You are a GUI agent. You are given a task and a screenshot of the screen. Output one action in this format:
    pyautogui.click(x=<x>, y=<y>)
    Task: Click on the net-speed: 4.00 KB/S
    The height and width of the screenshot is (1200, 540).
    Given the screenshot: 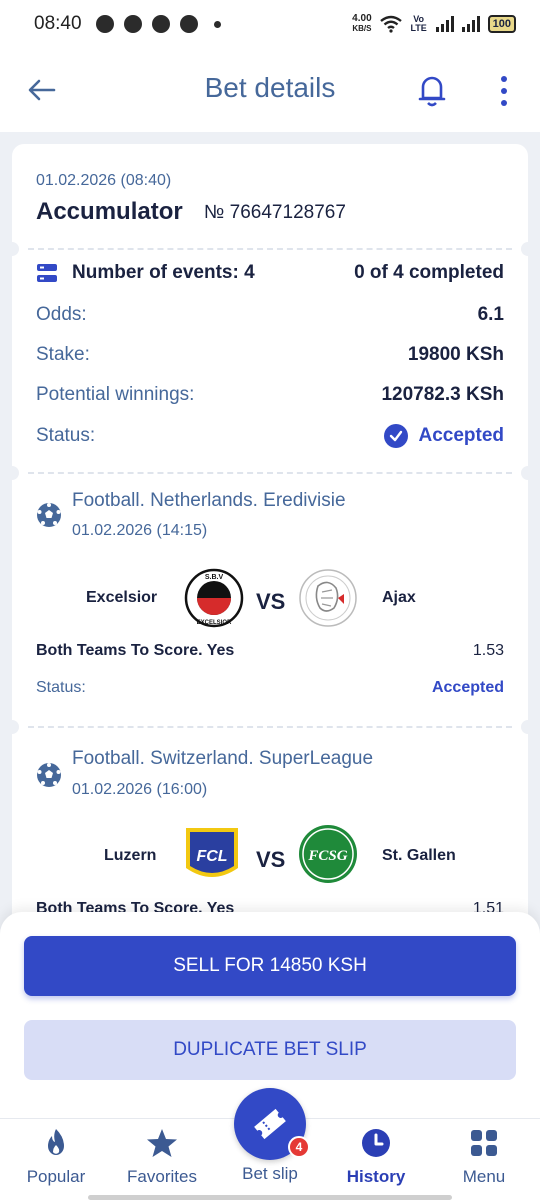 What is the action you would take?
    pyautogui.click(x=362, y=23)
    